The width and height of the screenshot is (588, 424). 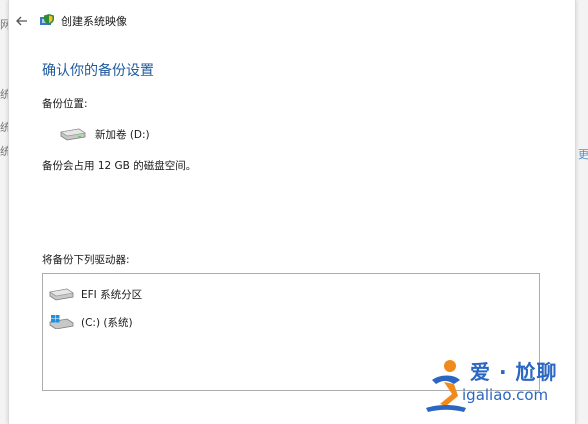 What do you see at coordinates (107, 322) in the screenshot?
I see `list-item-label: (C:) (系统)` at bounding box center [107, 322].